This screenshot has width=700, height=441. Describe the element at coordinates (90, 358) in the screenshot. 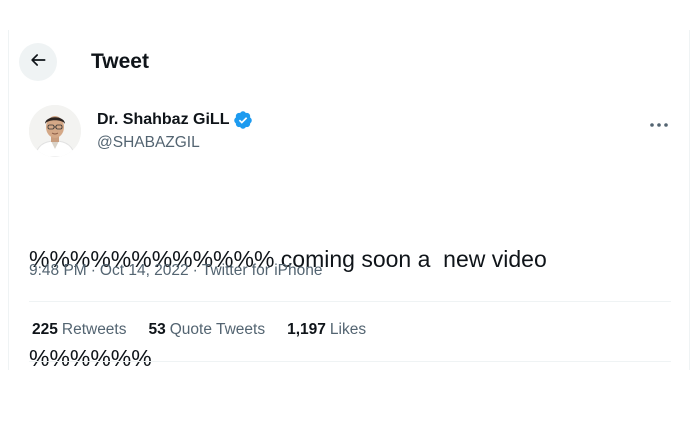

I see `tweet-text-line: %%%%%%` at that location.